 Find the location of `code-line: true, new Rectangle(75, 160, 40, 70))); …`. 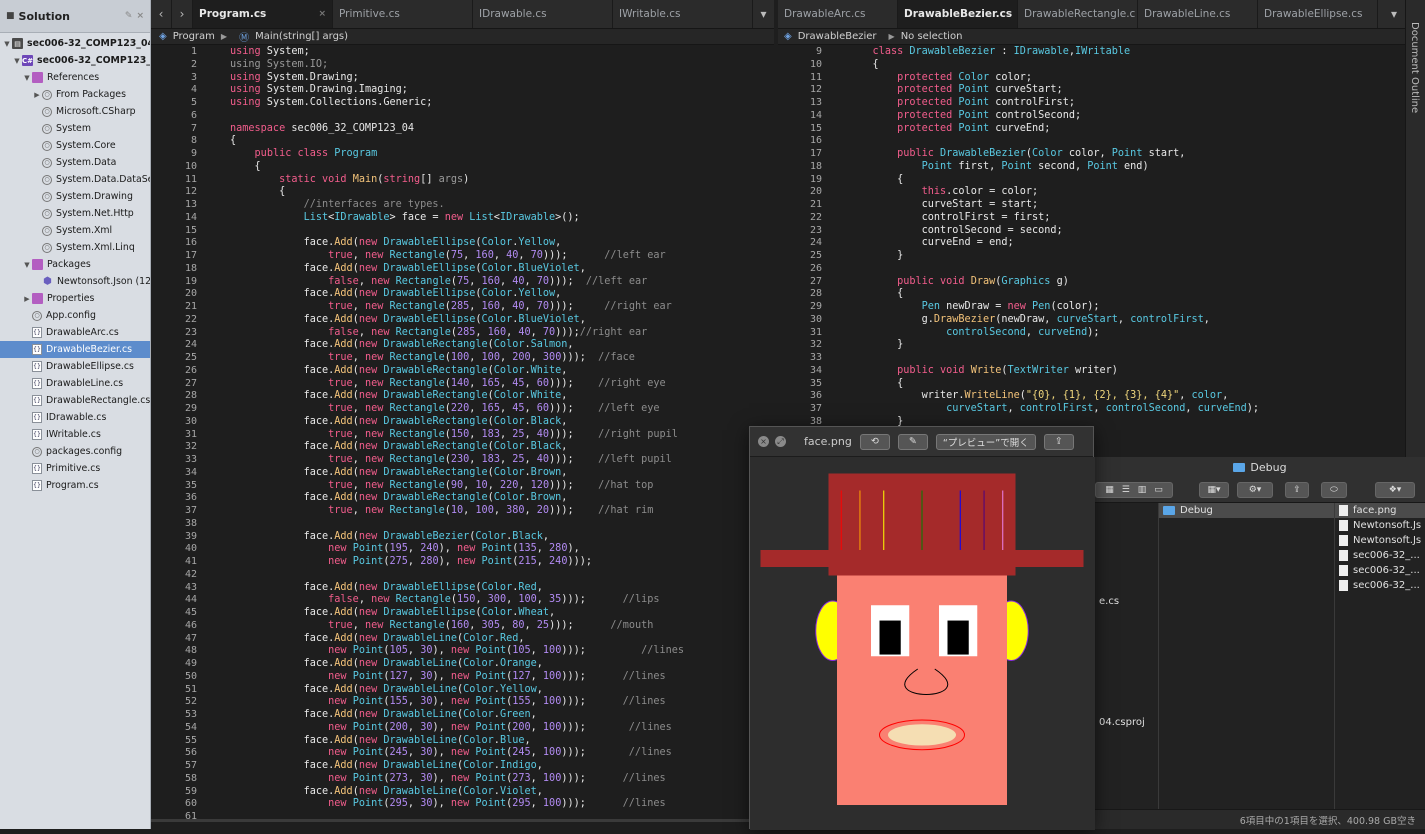

code-line: true, new Rectangle(75, 160, 40, 70))); … is located at coordinates (457, 256).